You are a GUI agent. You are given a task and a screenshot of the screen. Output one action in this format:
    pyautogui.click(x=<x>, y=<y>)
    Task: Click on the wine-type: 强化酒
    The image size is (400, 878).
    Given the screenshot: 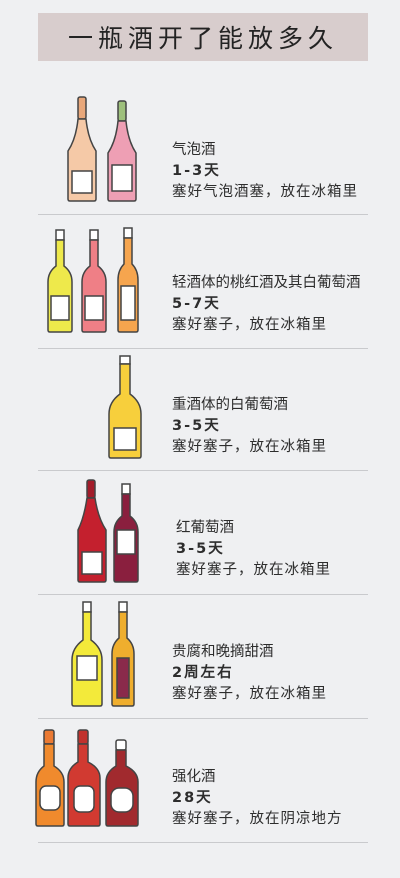 What is the action you would take?
    pyautogui.click(x=194, y=777)
    